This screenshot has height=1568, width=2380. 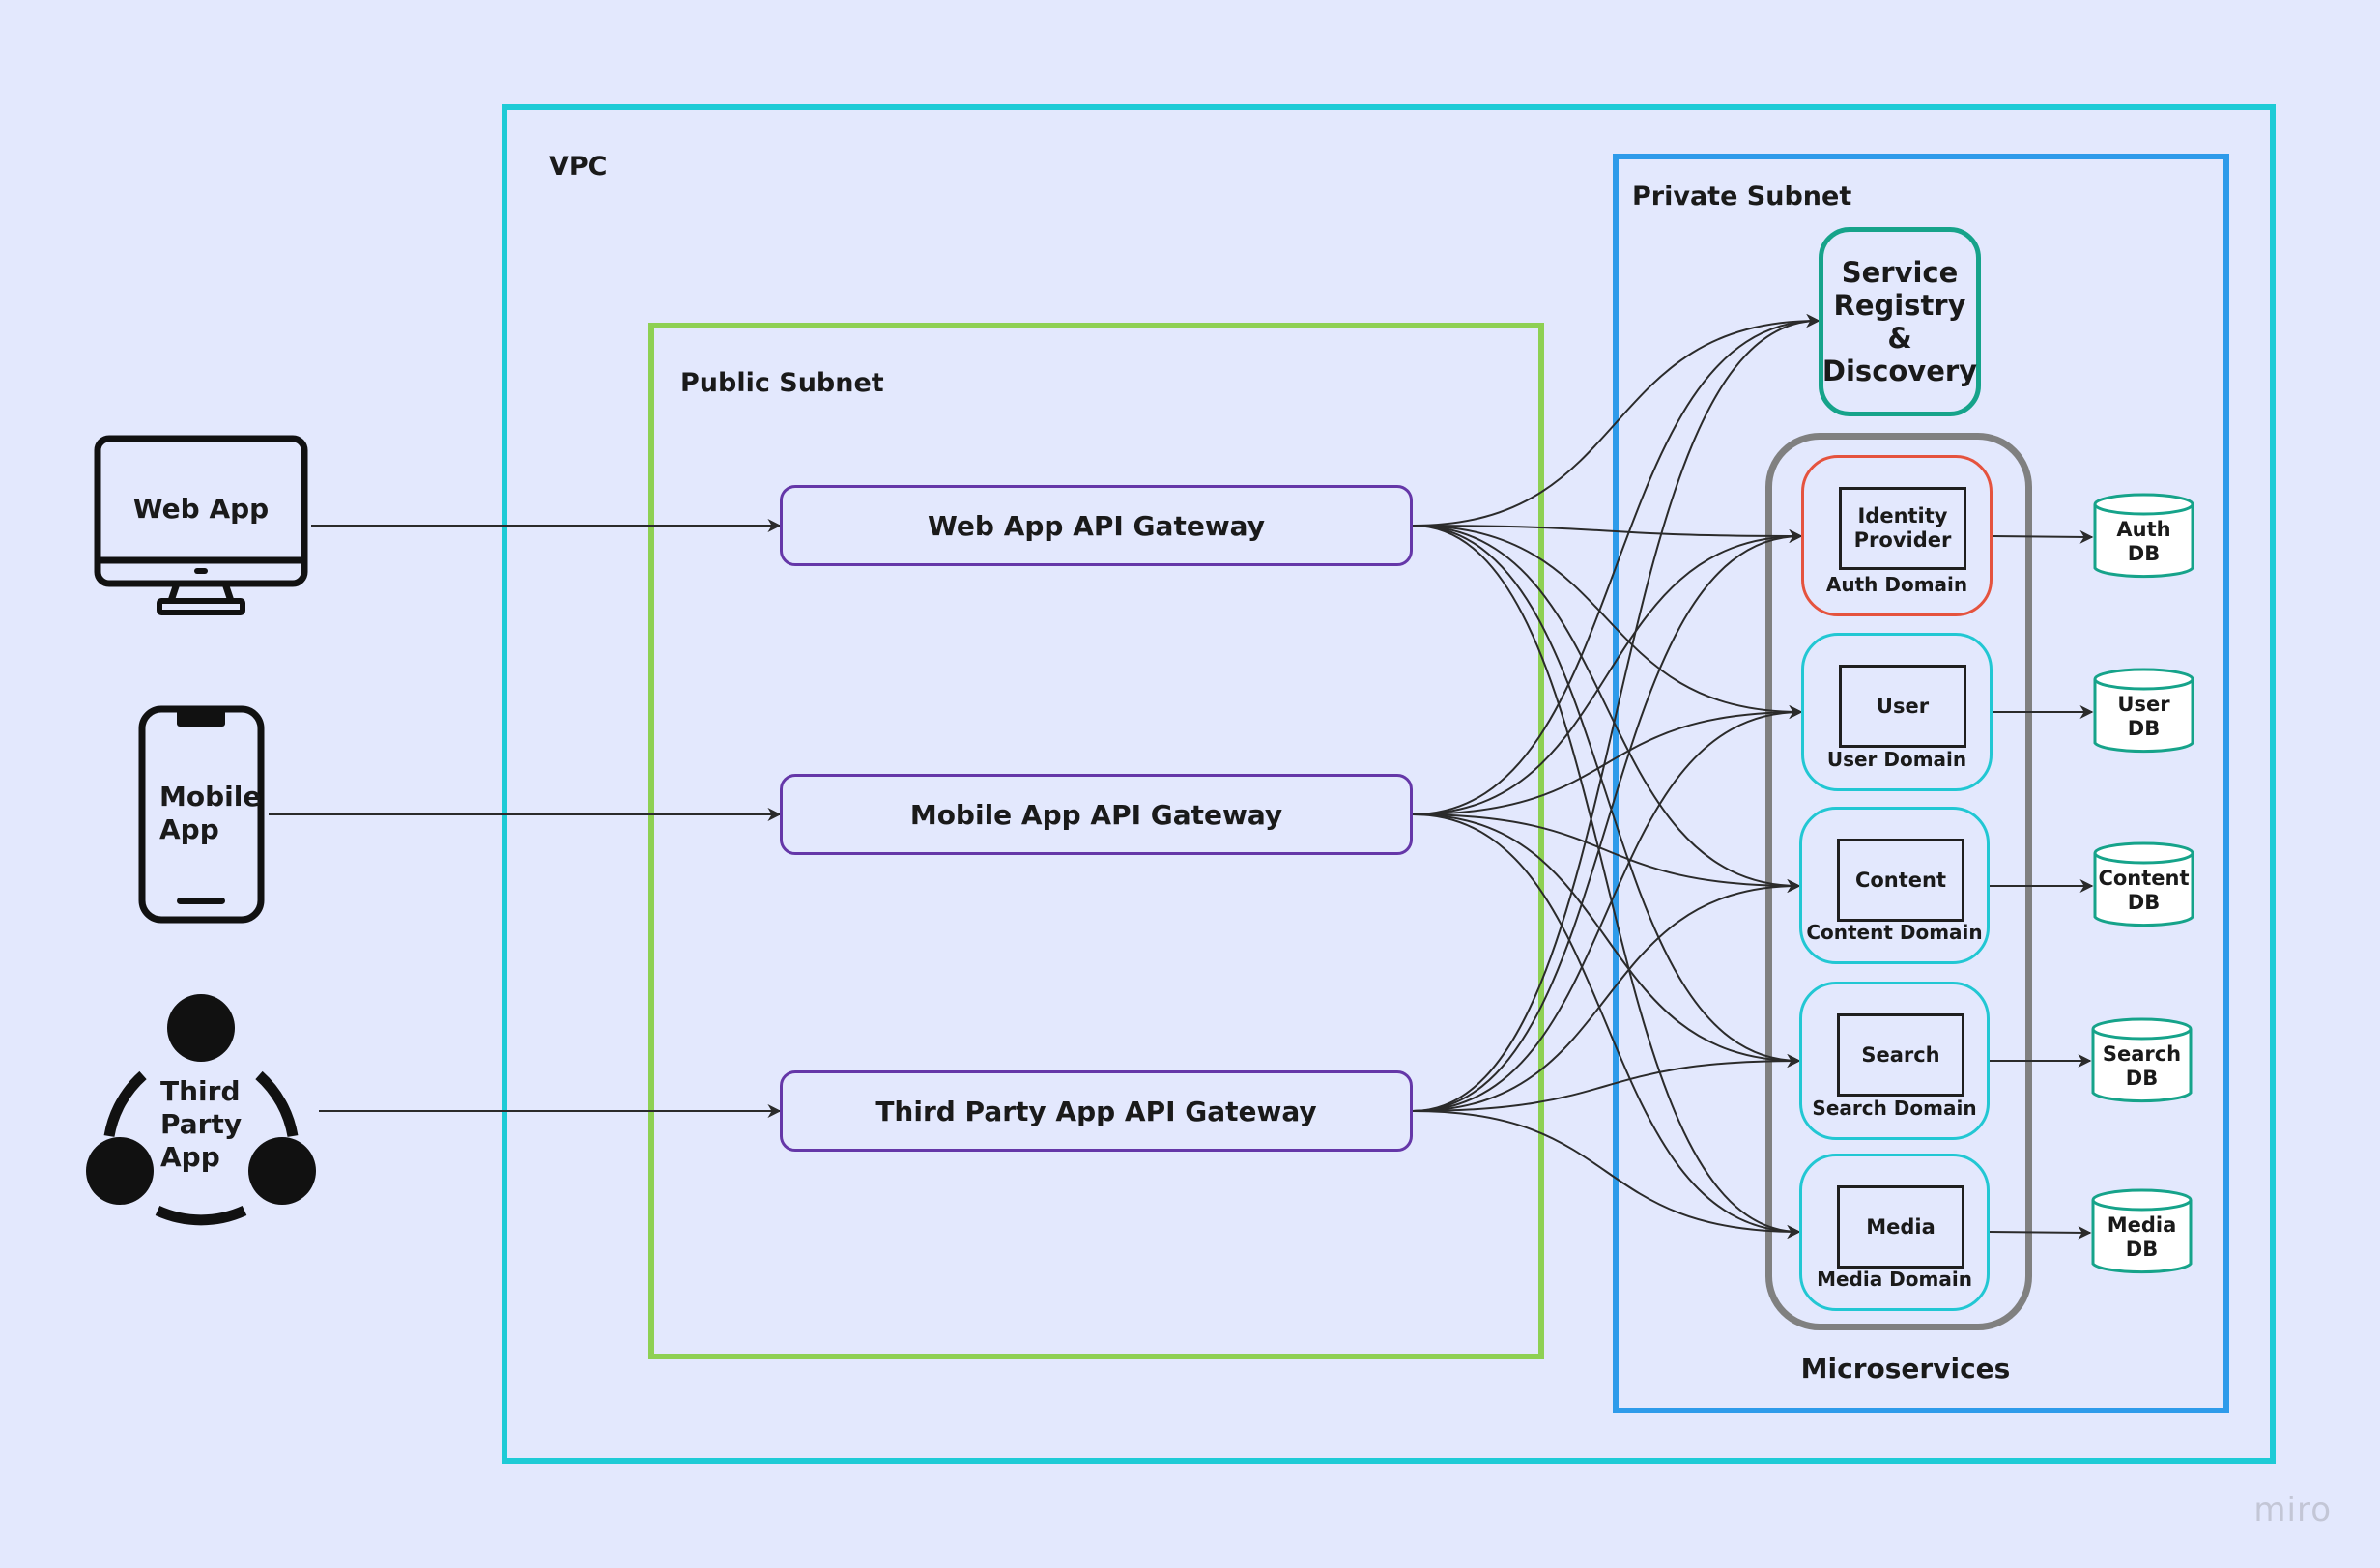 I want to click on database-label: Content DB, so click(x=2144, y=890).